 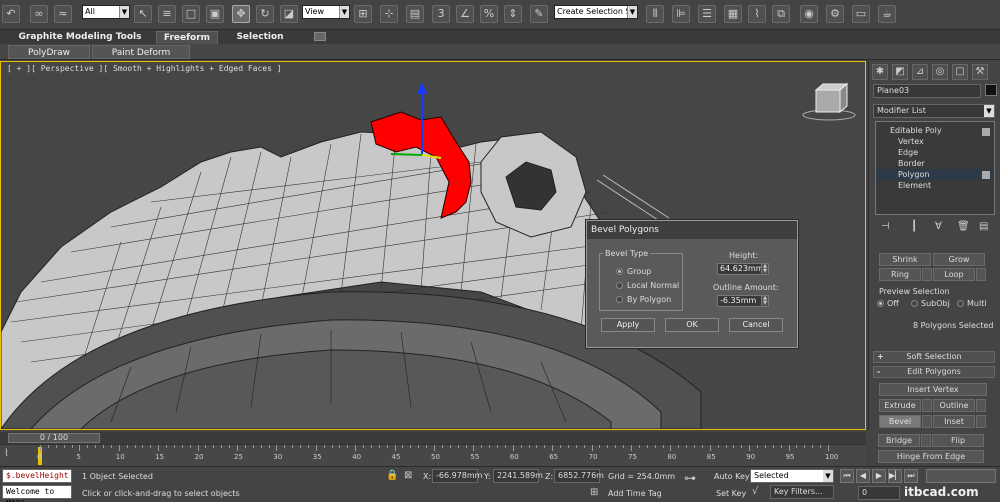 I want to click on cancel-button: Cancel, so click(x=756, y=325).